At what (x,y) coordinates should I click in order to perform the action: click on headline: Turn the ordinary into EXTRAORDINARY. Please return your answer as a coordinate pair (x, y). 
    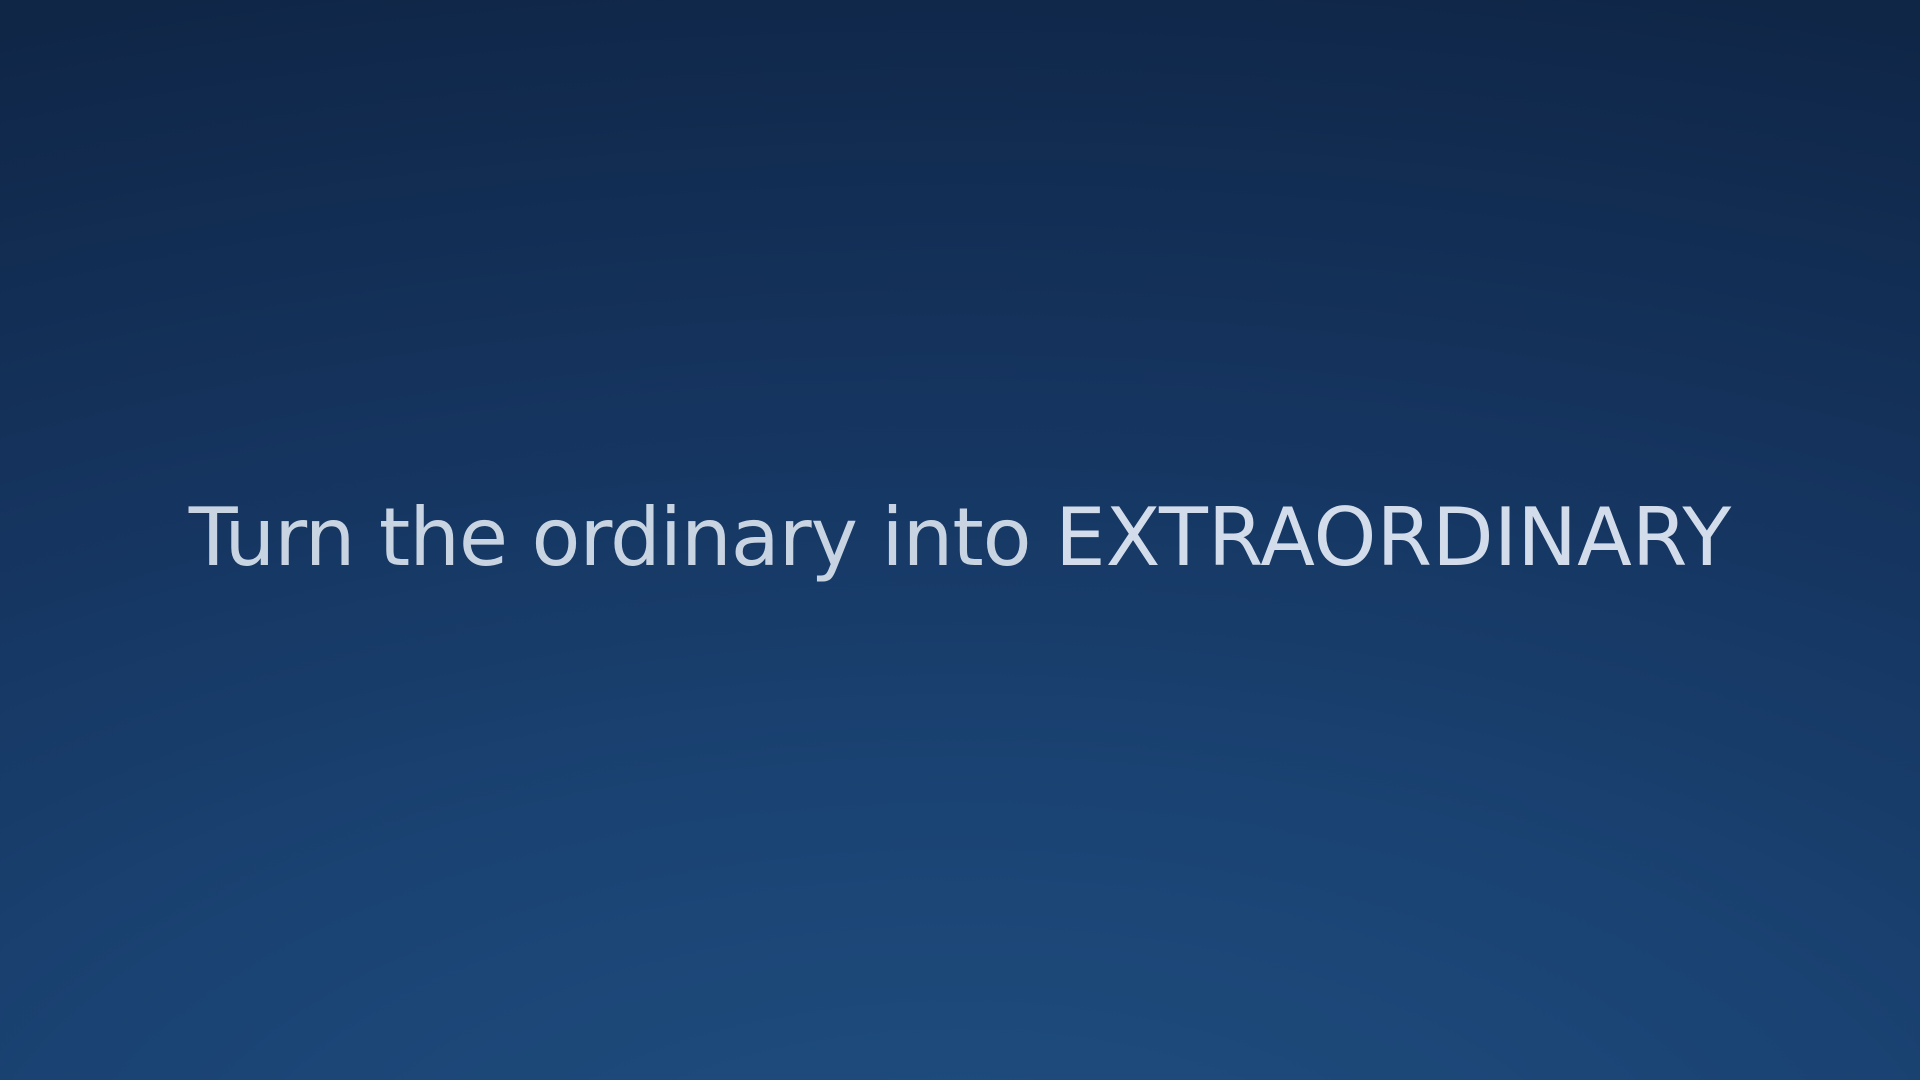
    Looking at the image, I should click on (960, 538).